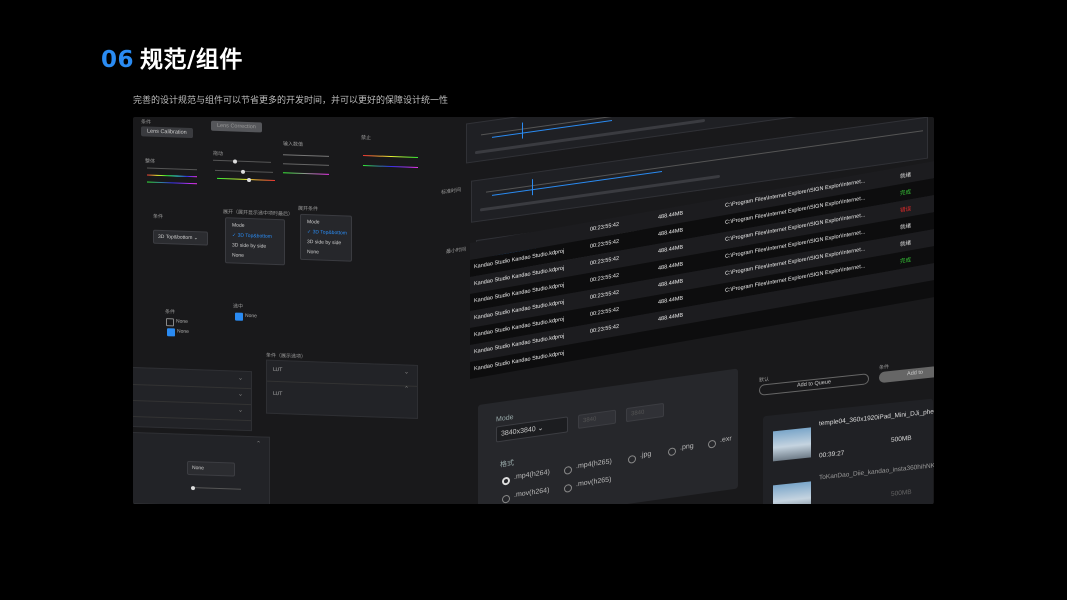 This screenshot has width=1067, height=600. I want to click on height-input: 3840, so click(645, 412).